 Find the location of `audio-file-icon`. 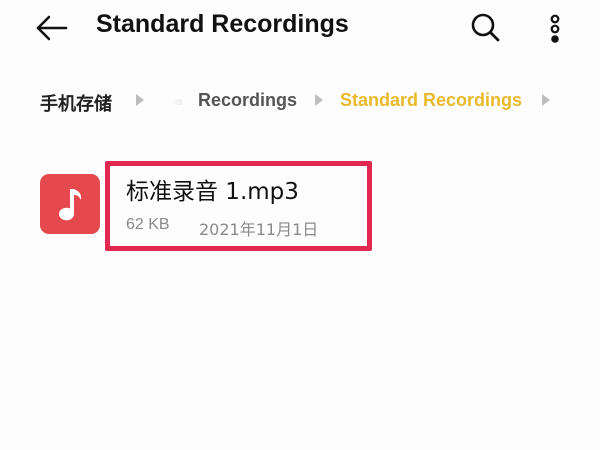

audio-file-icon is located at coordinates (70, 204).